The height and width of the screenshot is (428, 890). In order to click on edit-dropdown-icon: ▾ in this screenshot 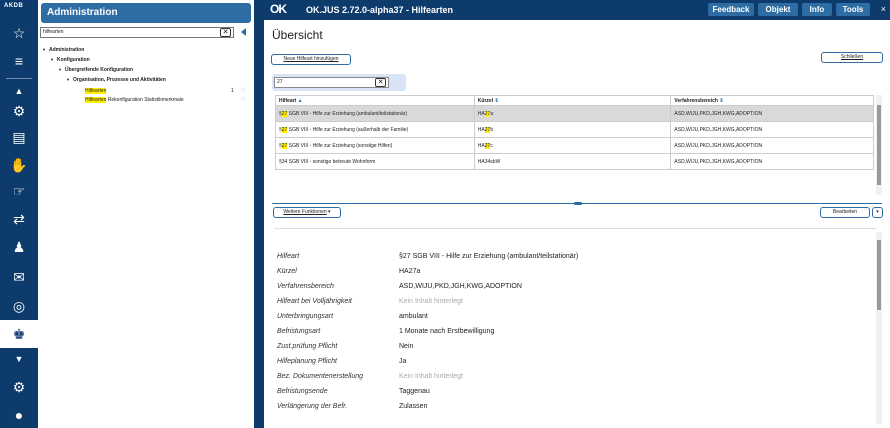, I will do `click(877, 212)`.